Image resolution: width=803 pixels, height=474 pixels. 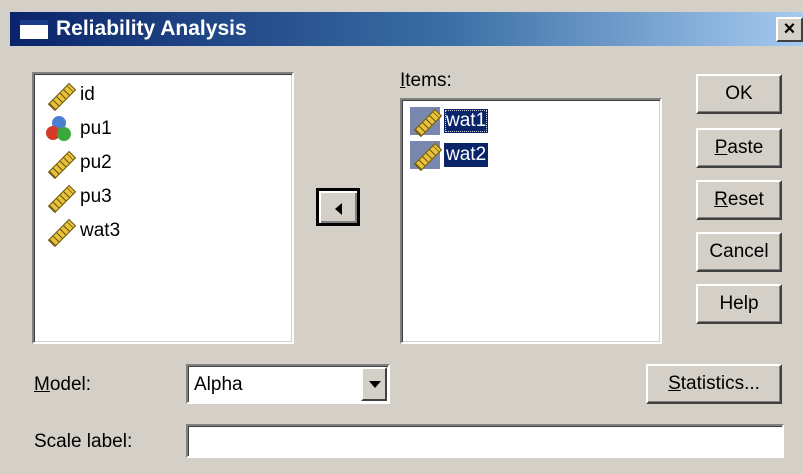 I want to click on list-item: id, so click(x=70, y=96).